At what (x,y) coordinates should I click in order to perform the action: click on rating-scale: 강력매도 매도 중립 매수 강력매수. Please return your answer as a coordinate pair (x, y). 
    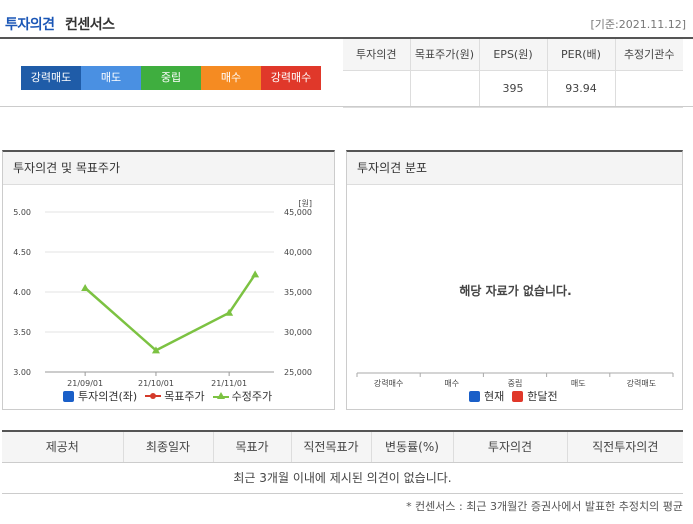
    Looking at the image, I should click on (171, 78).